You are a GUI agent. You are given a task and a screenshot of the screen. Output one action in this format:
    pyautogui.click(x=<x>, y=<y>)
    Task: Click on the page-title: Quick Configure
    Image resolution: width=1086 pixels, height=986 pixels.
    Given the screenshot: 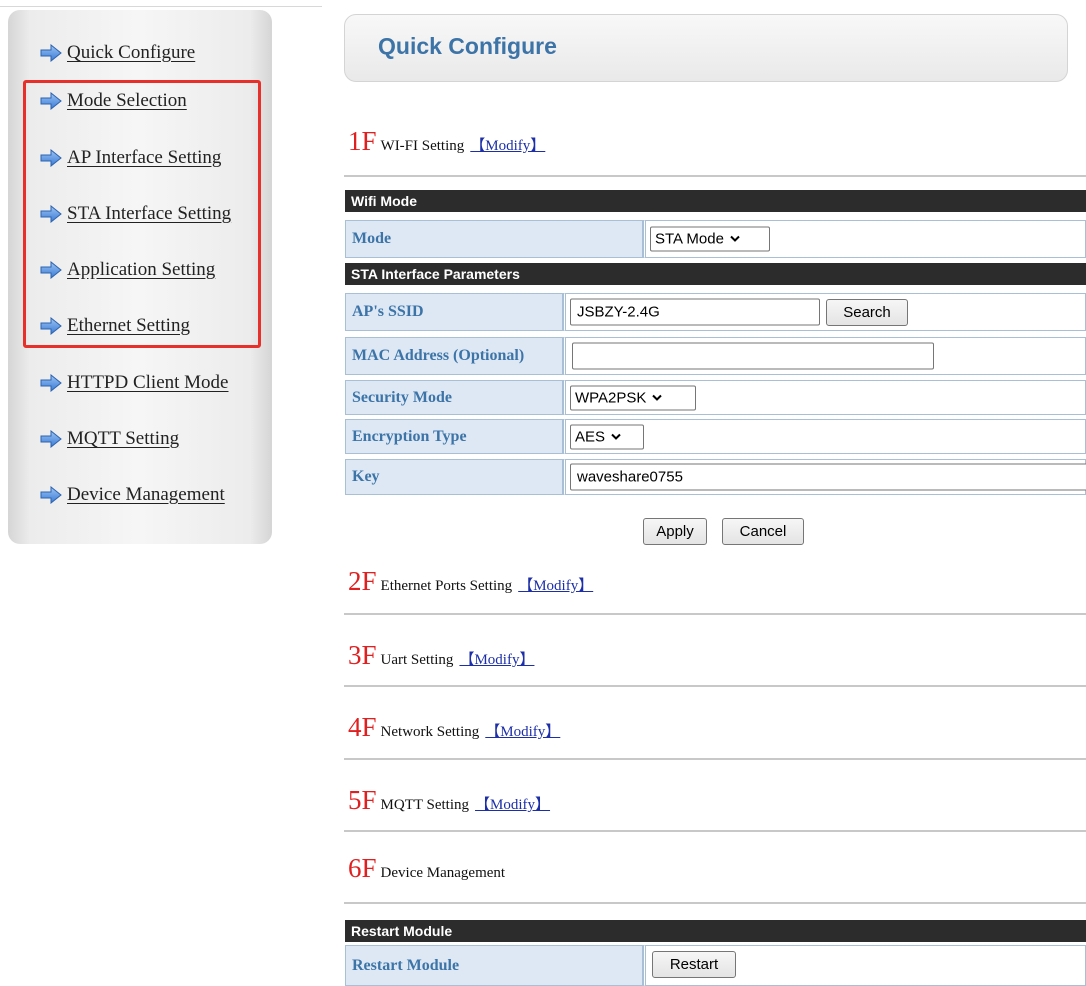 What is the action you would take?
    pyautogui.click(x=467, y=46)
    